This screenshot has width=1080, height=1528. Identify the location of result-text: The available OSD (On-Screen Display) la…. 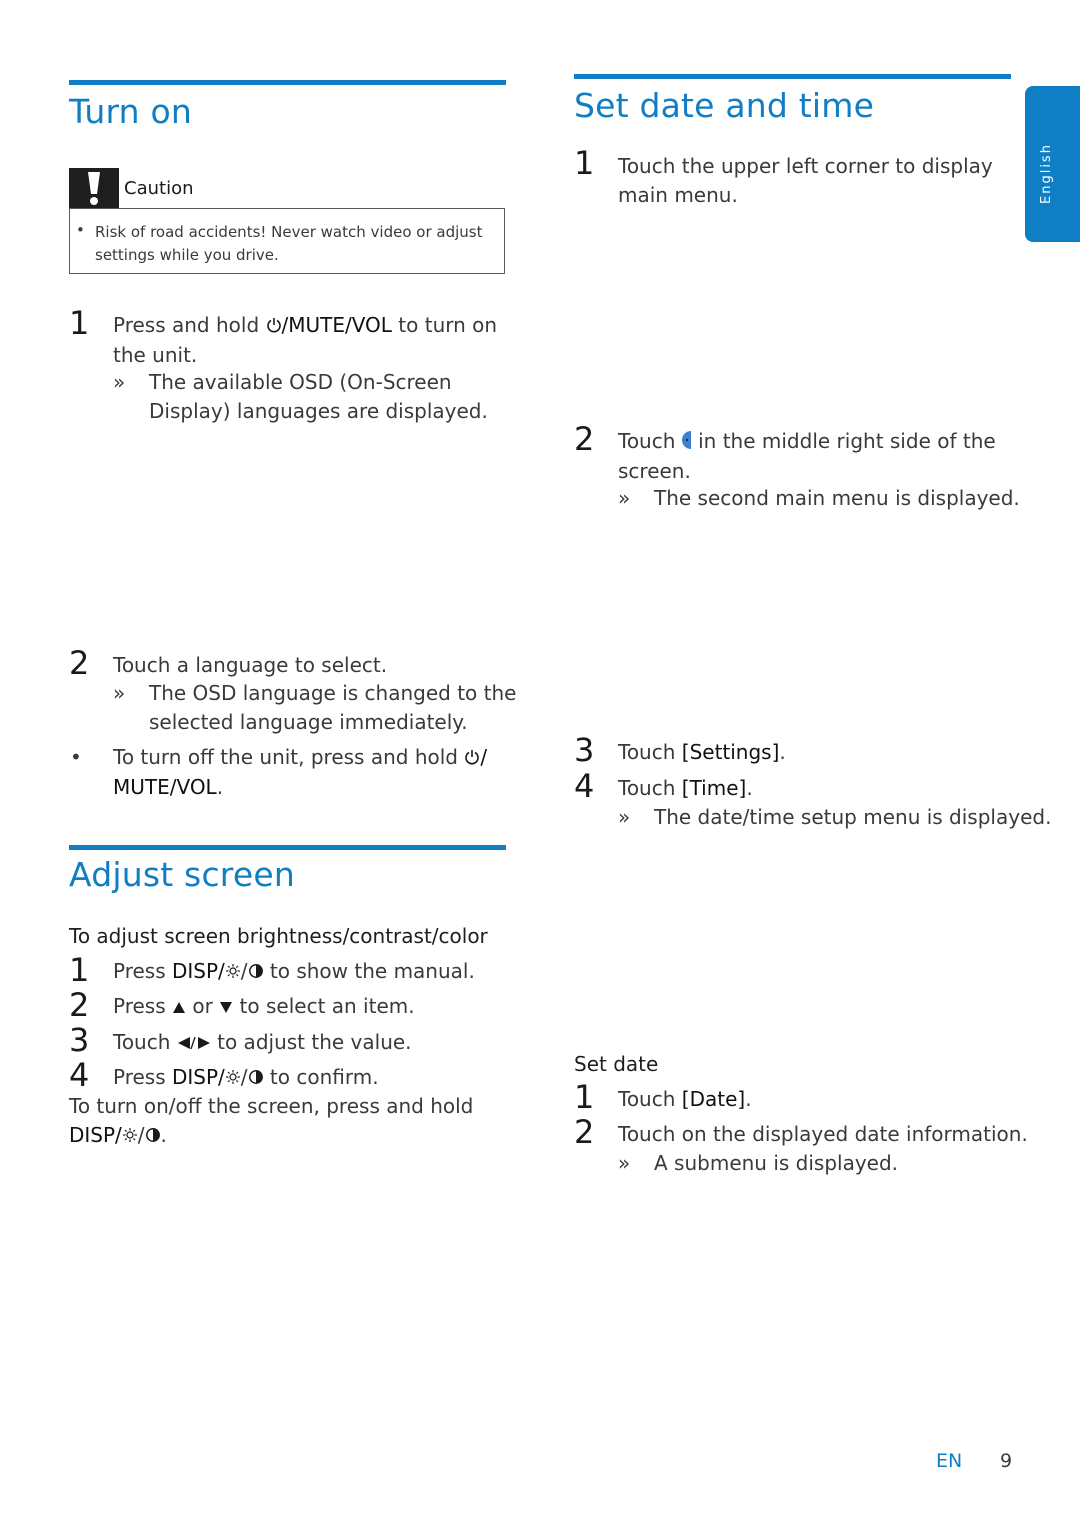
(318, 396).